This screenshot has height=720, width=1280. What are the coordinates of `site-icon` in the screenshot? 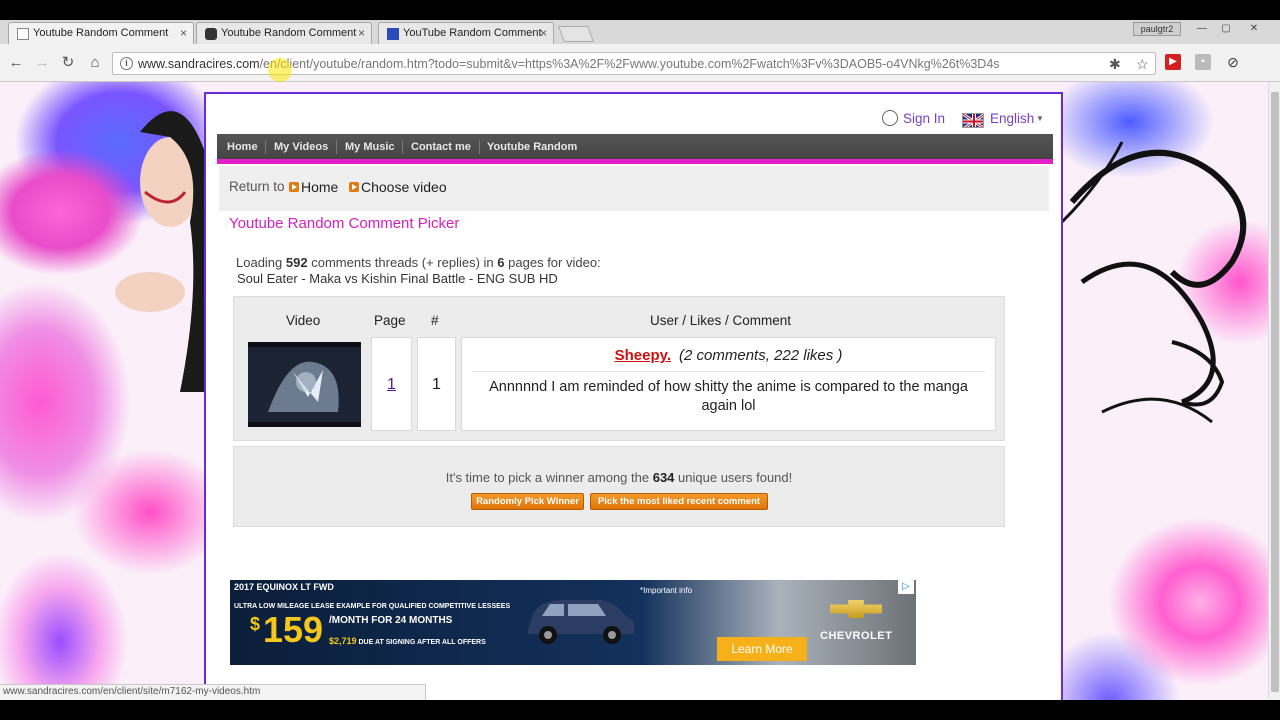 It's located at (393, 34).